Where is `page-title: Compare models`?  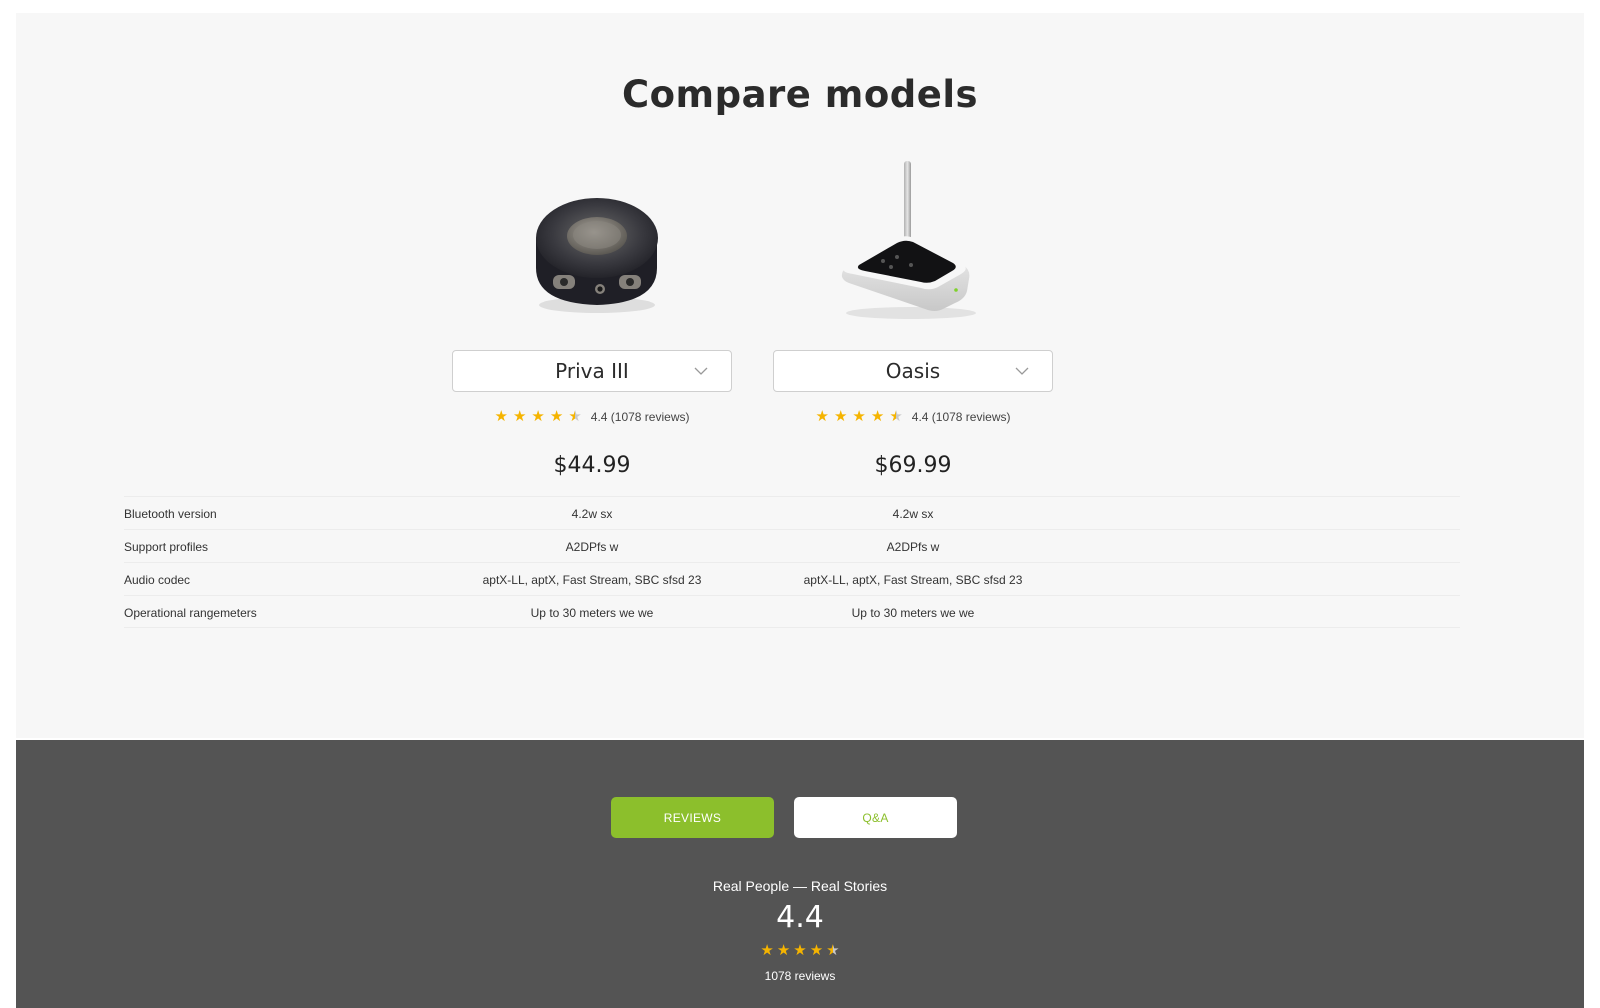
page-title: Compare models is located at coordinates (800, 94).